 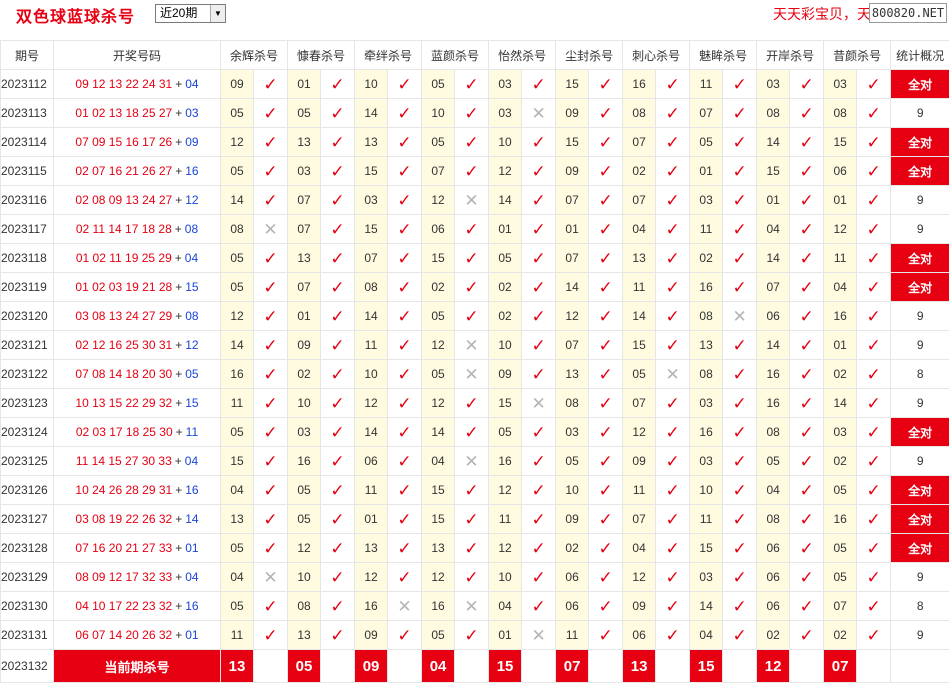 I want to click on blue-ball: 16, so click(x=192, y=606).